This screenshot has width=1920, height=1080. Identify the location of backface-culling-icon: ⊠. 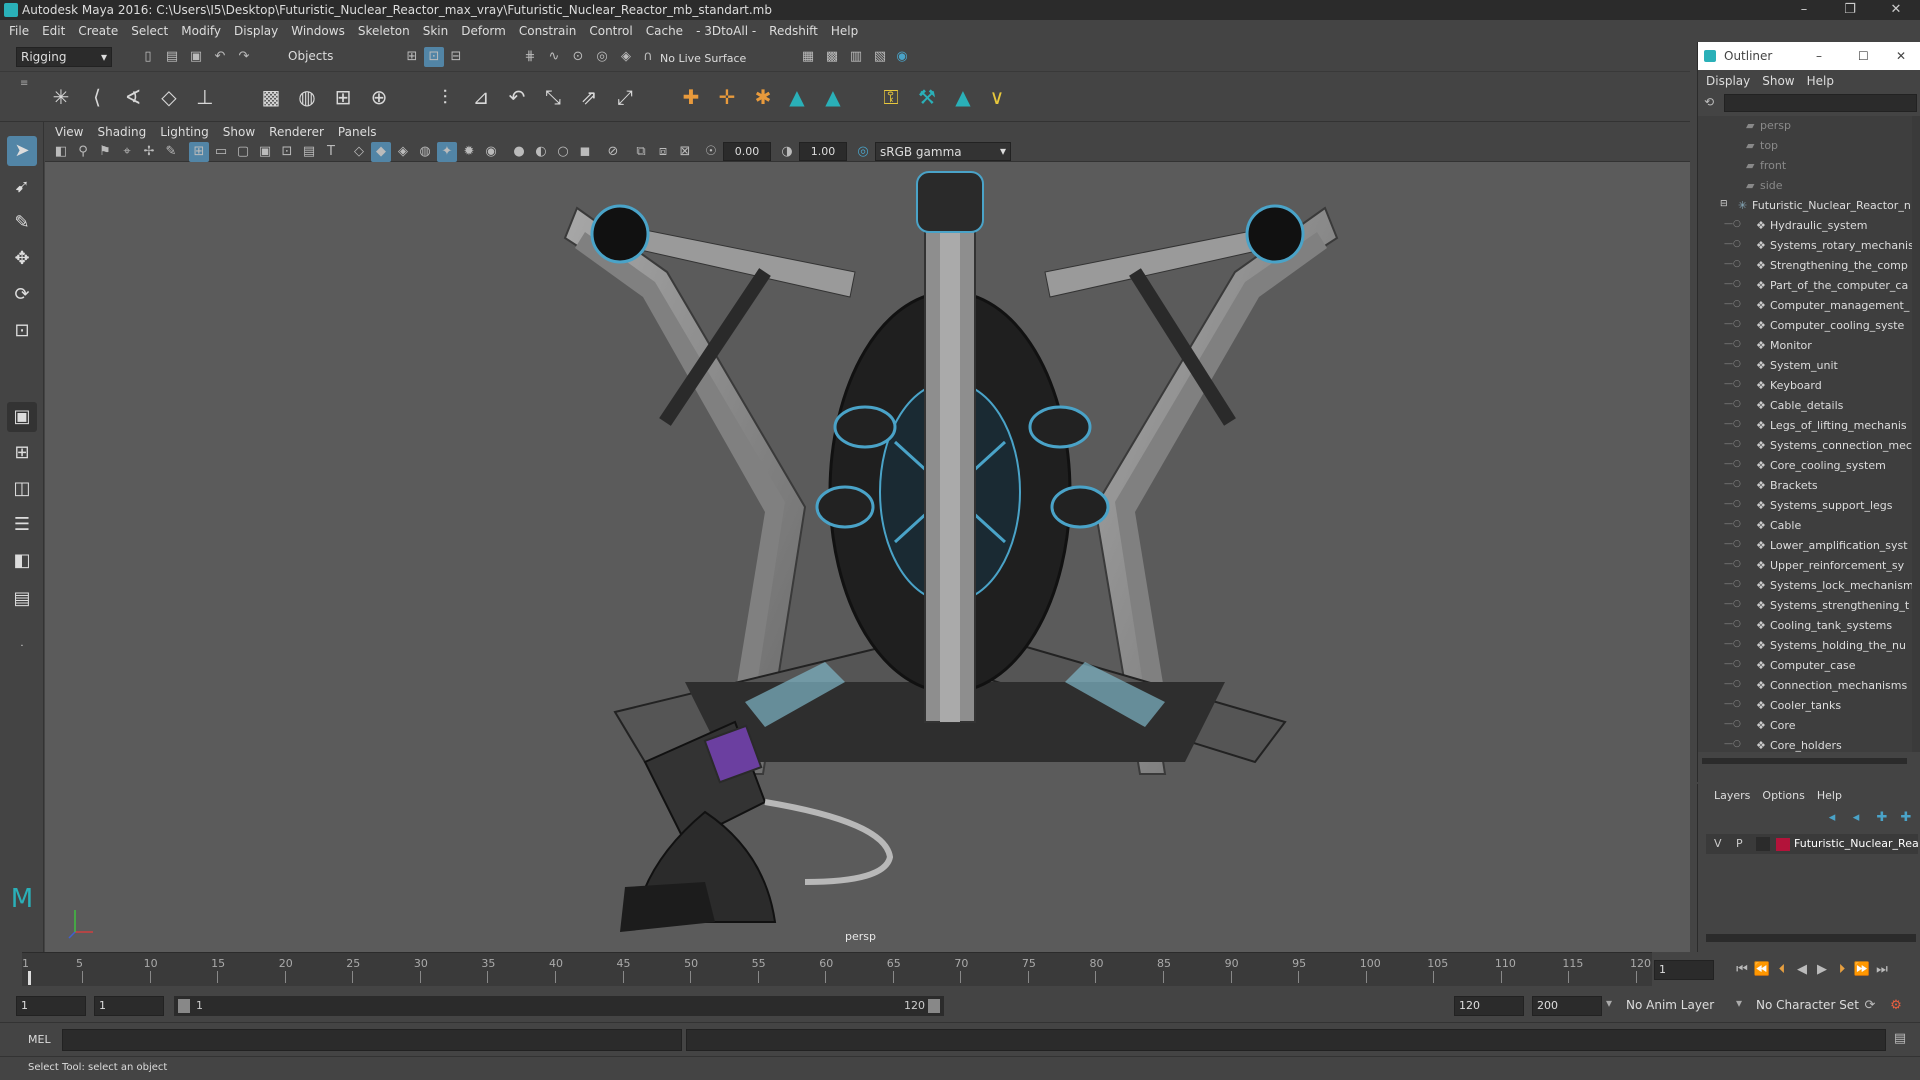
(685, 152).